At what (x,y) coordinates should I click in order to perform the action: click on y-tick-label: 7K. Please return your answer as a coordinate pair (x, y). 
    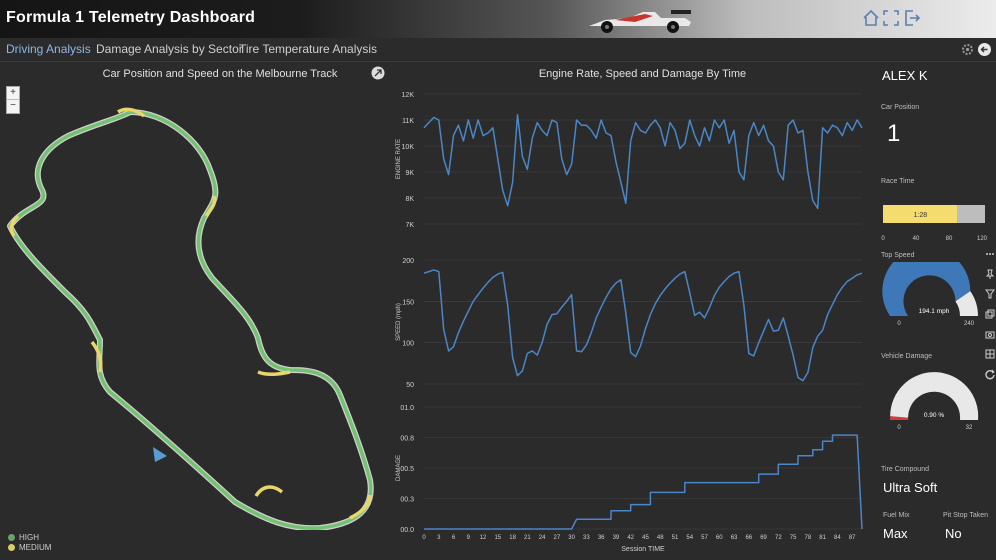
    Looking at the image, I should click on (409, 225).